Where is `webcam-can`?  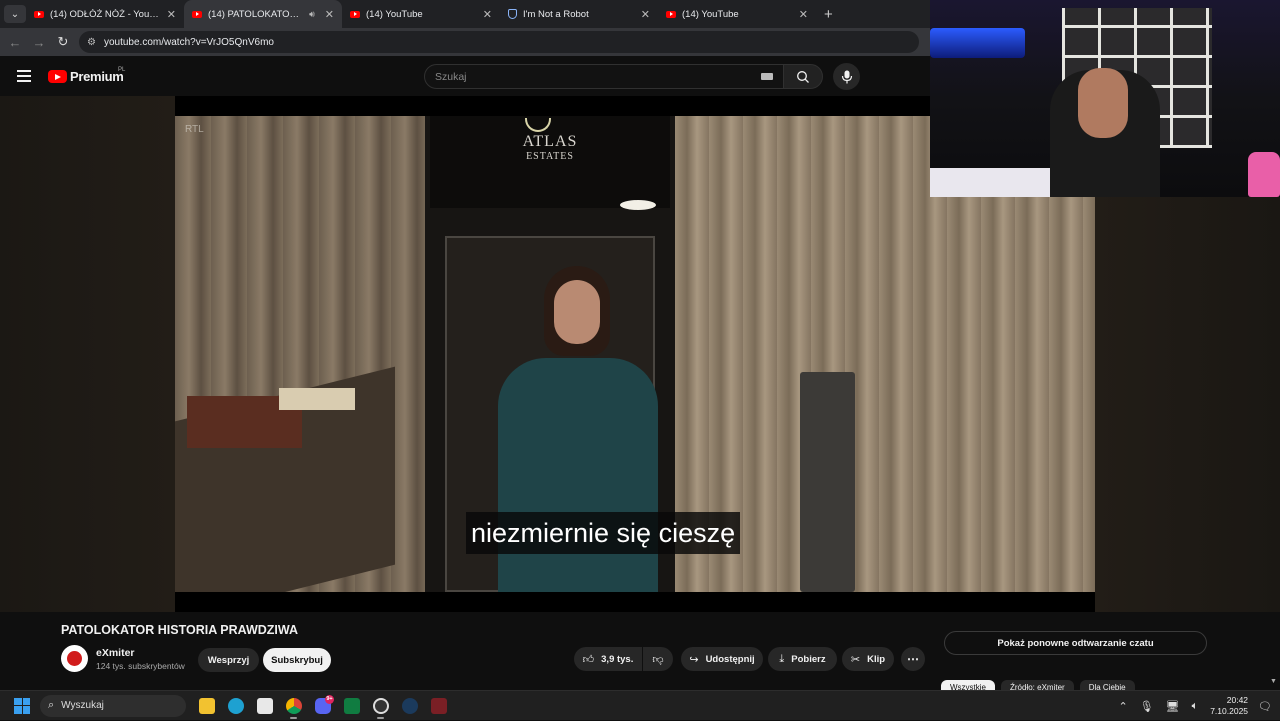 webcam-can is located at coordinates (1264, 174).